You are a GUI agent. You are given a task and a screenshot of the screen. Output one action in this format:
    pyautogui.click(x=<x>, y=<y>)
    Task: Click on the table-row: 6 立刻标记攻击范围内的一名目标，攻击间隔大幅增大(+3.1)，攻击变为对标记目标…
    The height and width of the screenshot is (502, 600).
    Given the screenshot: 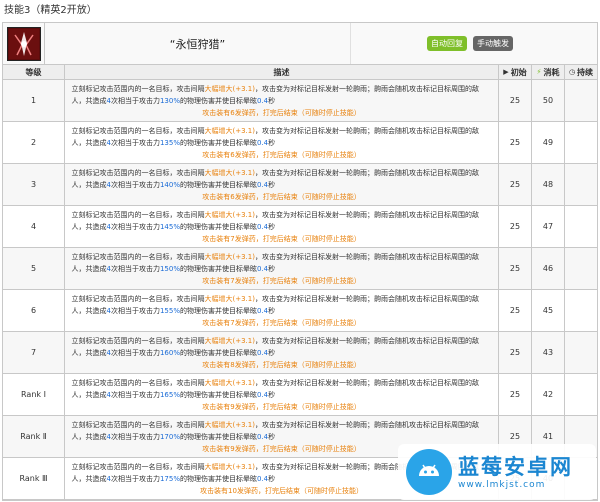 What is the action you would take?
    pyautogui.click(x=300, y=311)
    